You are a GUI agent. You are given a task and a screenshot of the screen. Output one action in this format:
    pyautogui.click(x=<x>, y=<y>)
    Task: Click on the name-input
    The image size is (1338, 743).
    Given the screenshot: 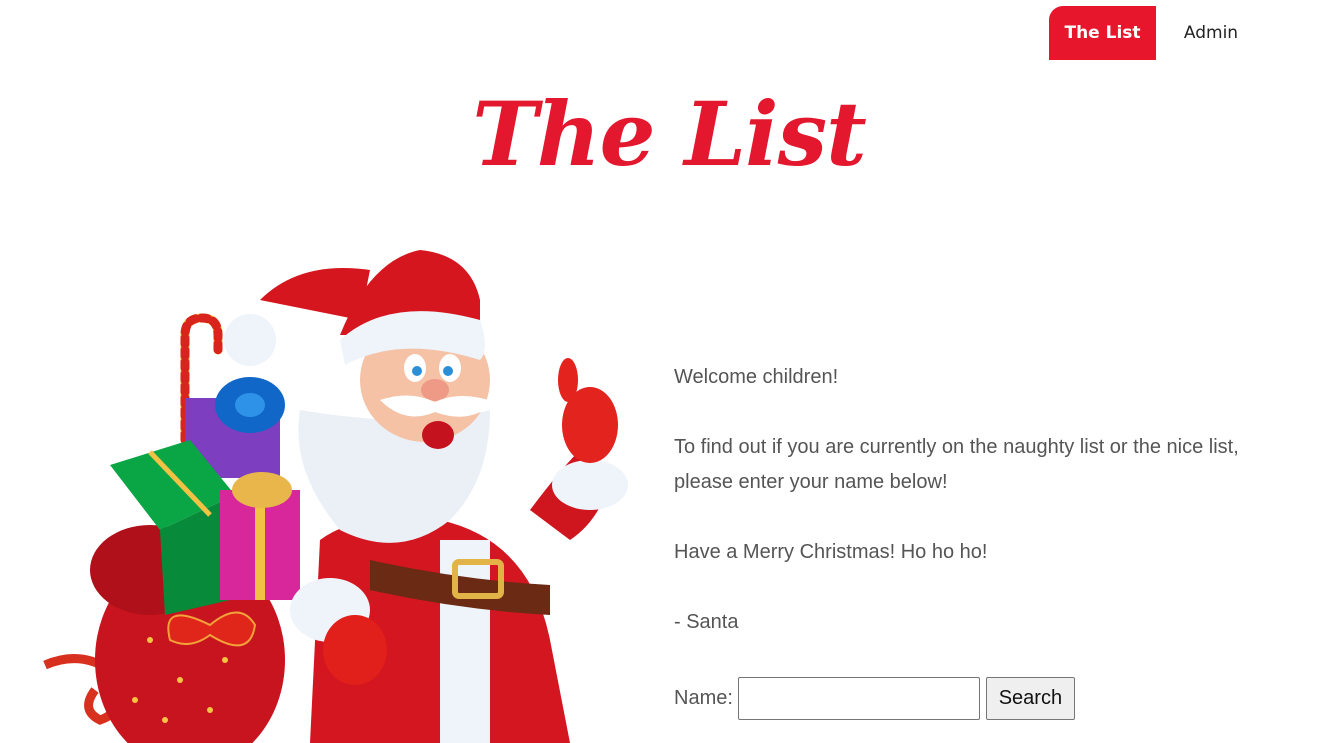 What is the action you would take?
    pyautogui.click(x=858, y=698)
    